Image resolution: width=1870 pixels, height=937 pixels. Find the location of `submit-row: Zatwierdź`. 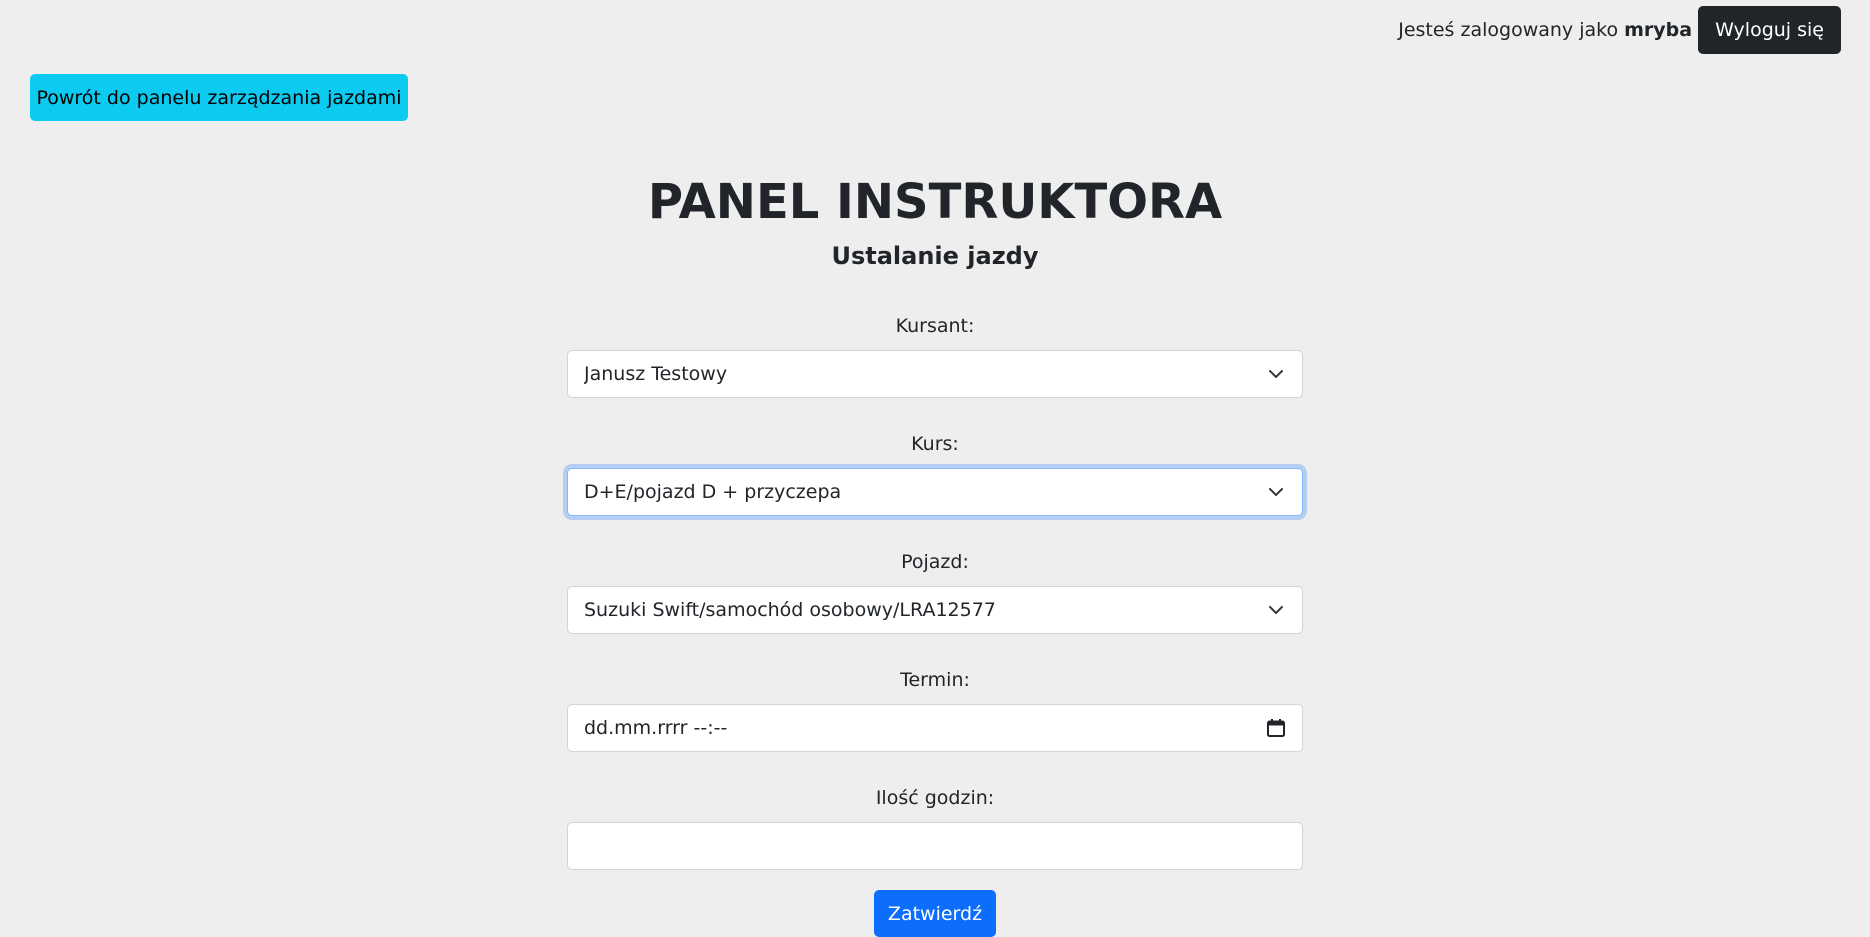

submit-row: Zatwierdź is located at coordinates (935, 913).